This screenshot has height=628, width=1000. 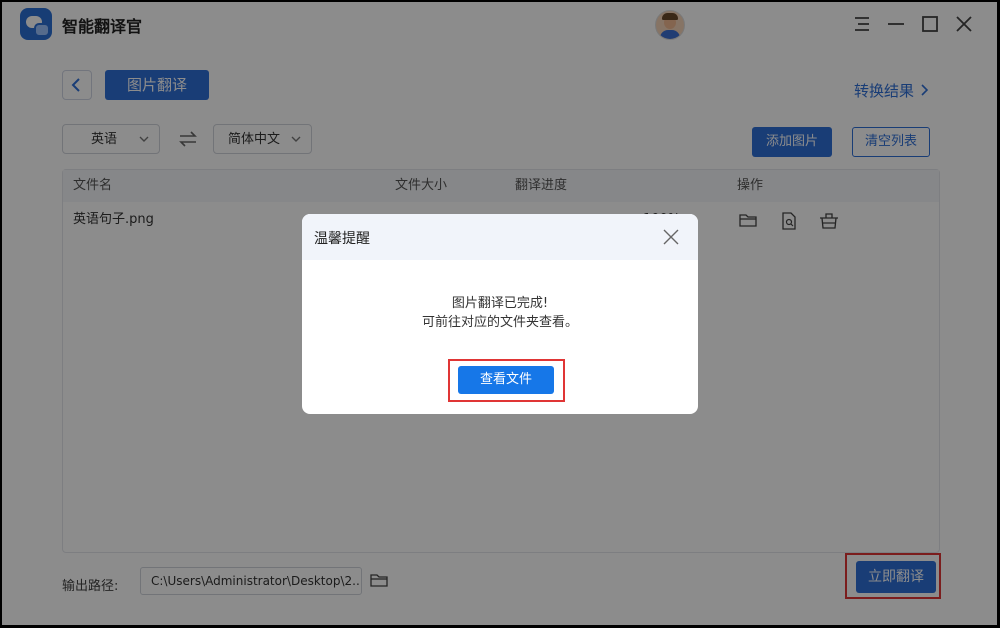 I want to click on dialog-message-line1: 图片翻译已完成!, so click(x=500, y=303).